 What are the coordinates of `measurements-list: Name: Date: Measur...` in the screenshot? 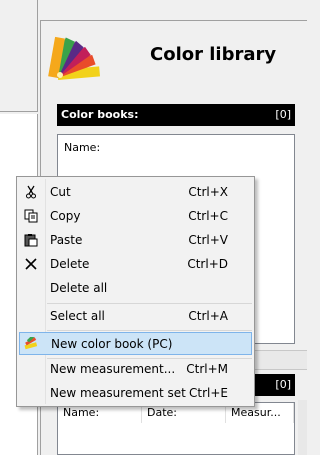 It's located at (176, 428).